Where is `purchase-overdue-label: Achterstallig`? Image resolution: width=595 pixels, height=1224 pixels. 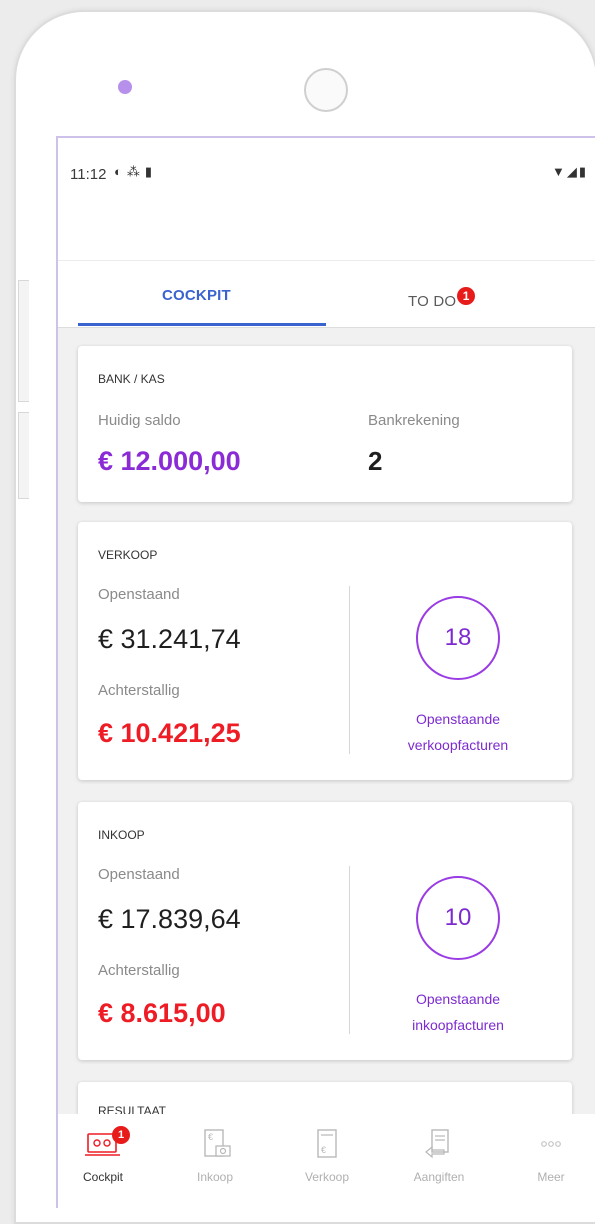 purchase-overdue-label: Achterstallig is located at coordinates (139, 970).